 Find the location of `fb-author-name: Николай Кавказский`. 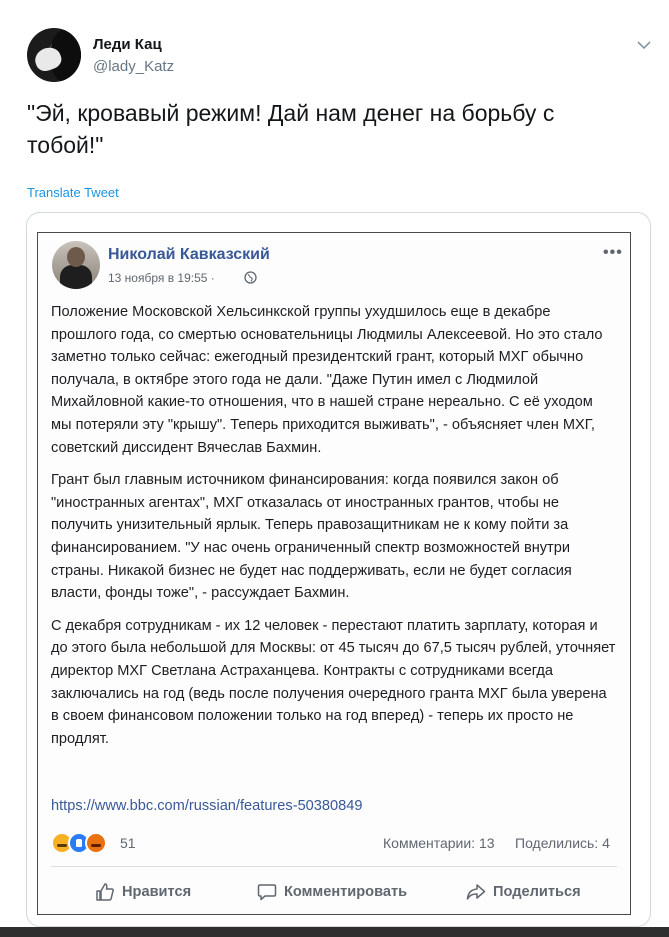

fb-author-name: Николай Кавказский is located at coordinates (189, 254).